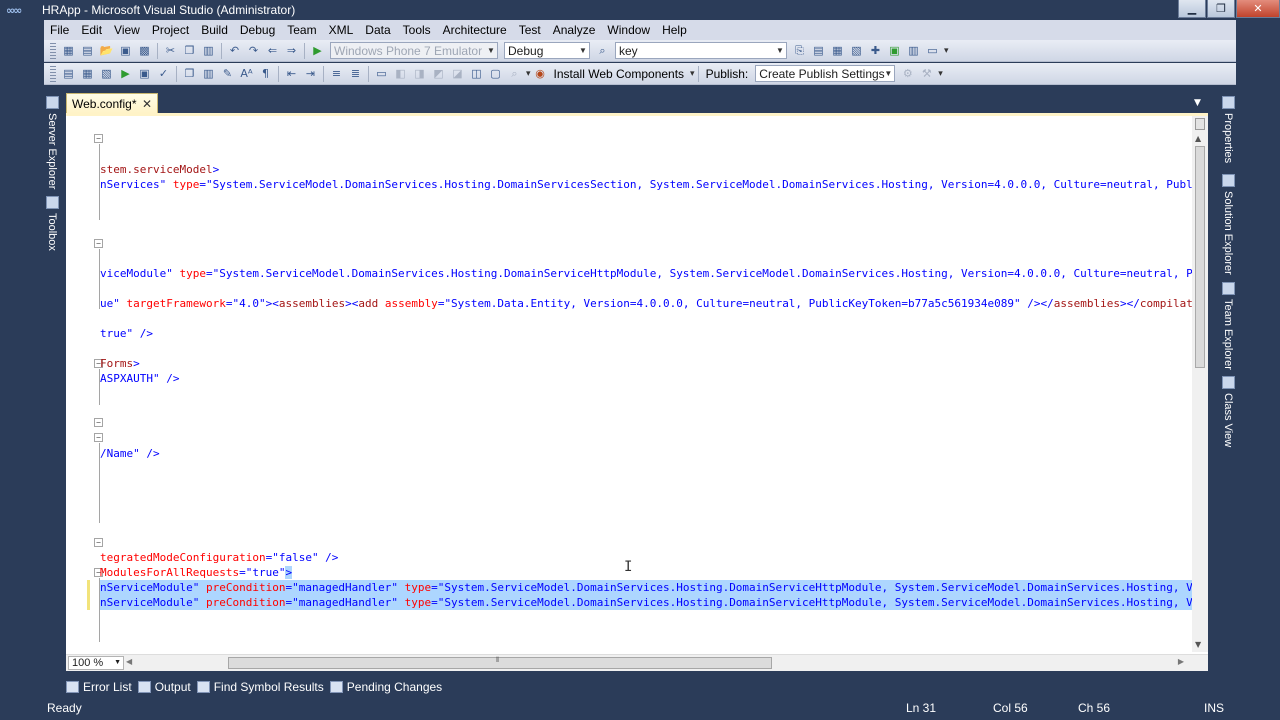  Describe the element at coordinates (310, 74) in the screenshot. I see `increase-indent-icon: ⇥` at that location.